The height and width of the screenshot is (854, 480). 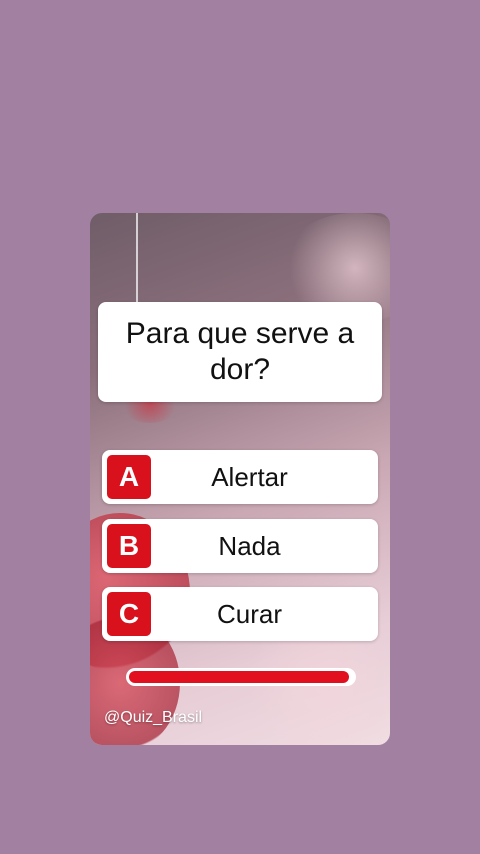 I want to click on question-box: Para que serve a dor?, so click(x=240, y=352).